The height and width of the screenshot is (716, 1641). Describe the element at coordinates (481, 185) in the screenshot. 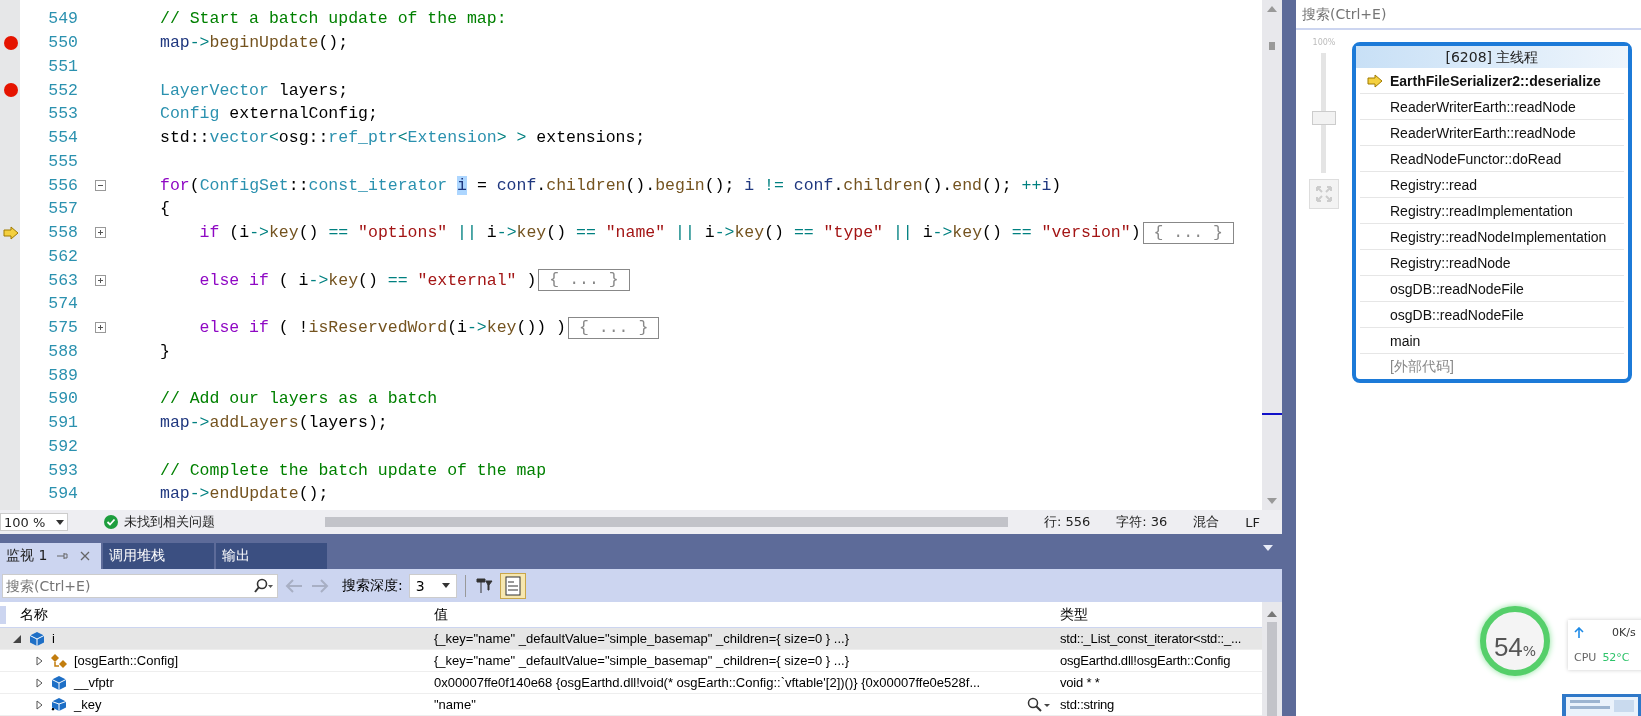

I see `code-text: =` at that location.